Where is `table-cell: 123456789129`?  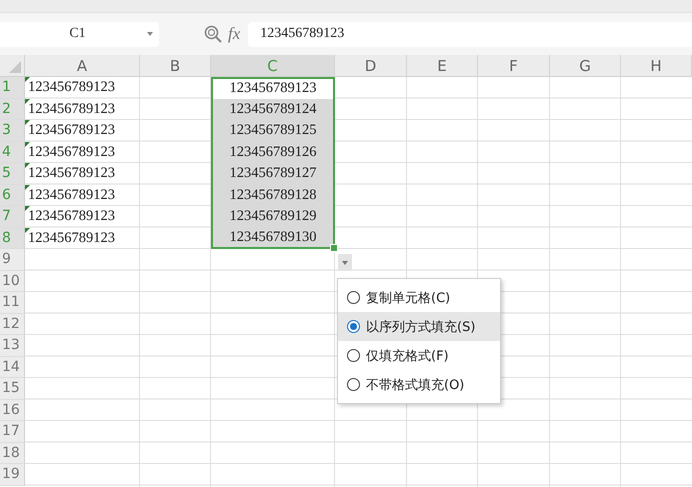
table-cell: 123456789129 is located at coordinates (273, 217).